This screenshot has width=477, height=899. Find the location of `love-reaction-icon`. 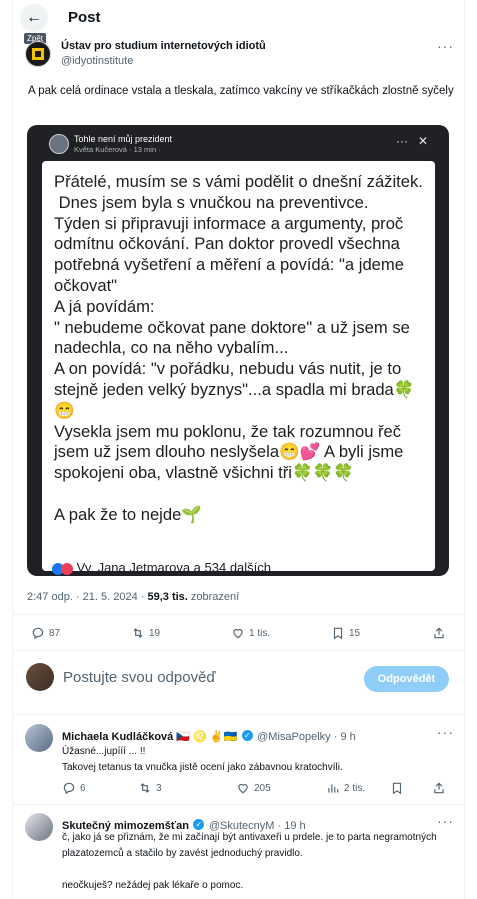

love-reaction-icon is located at coordinates (67, 568).